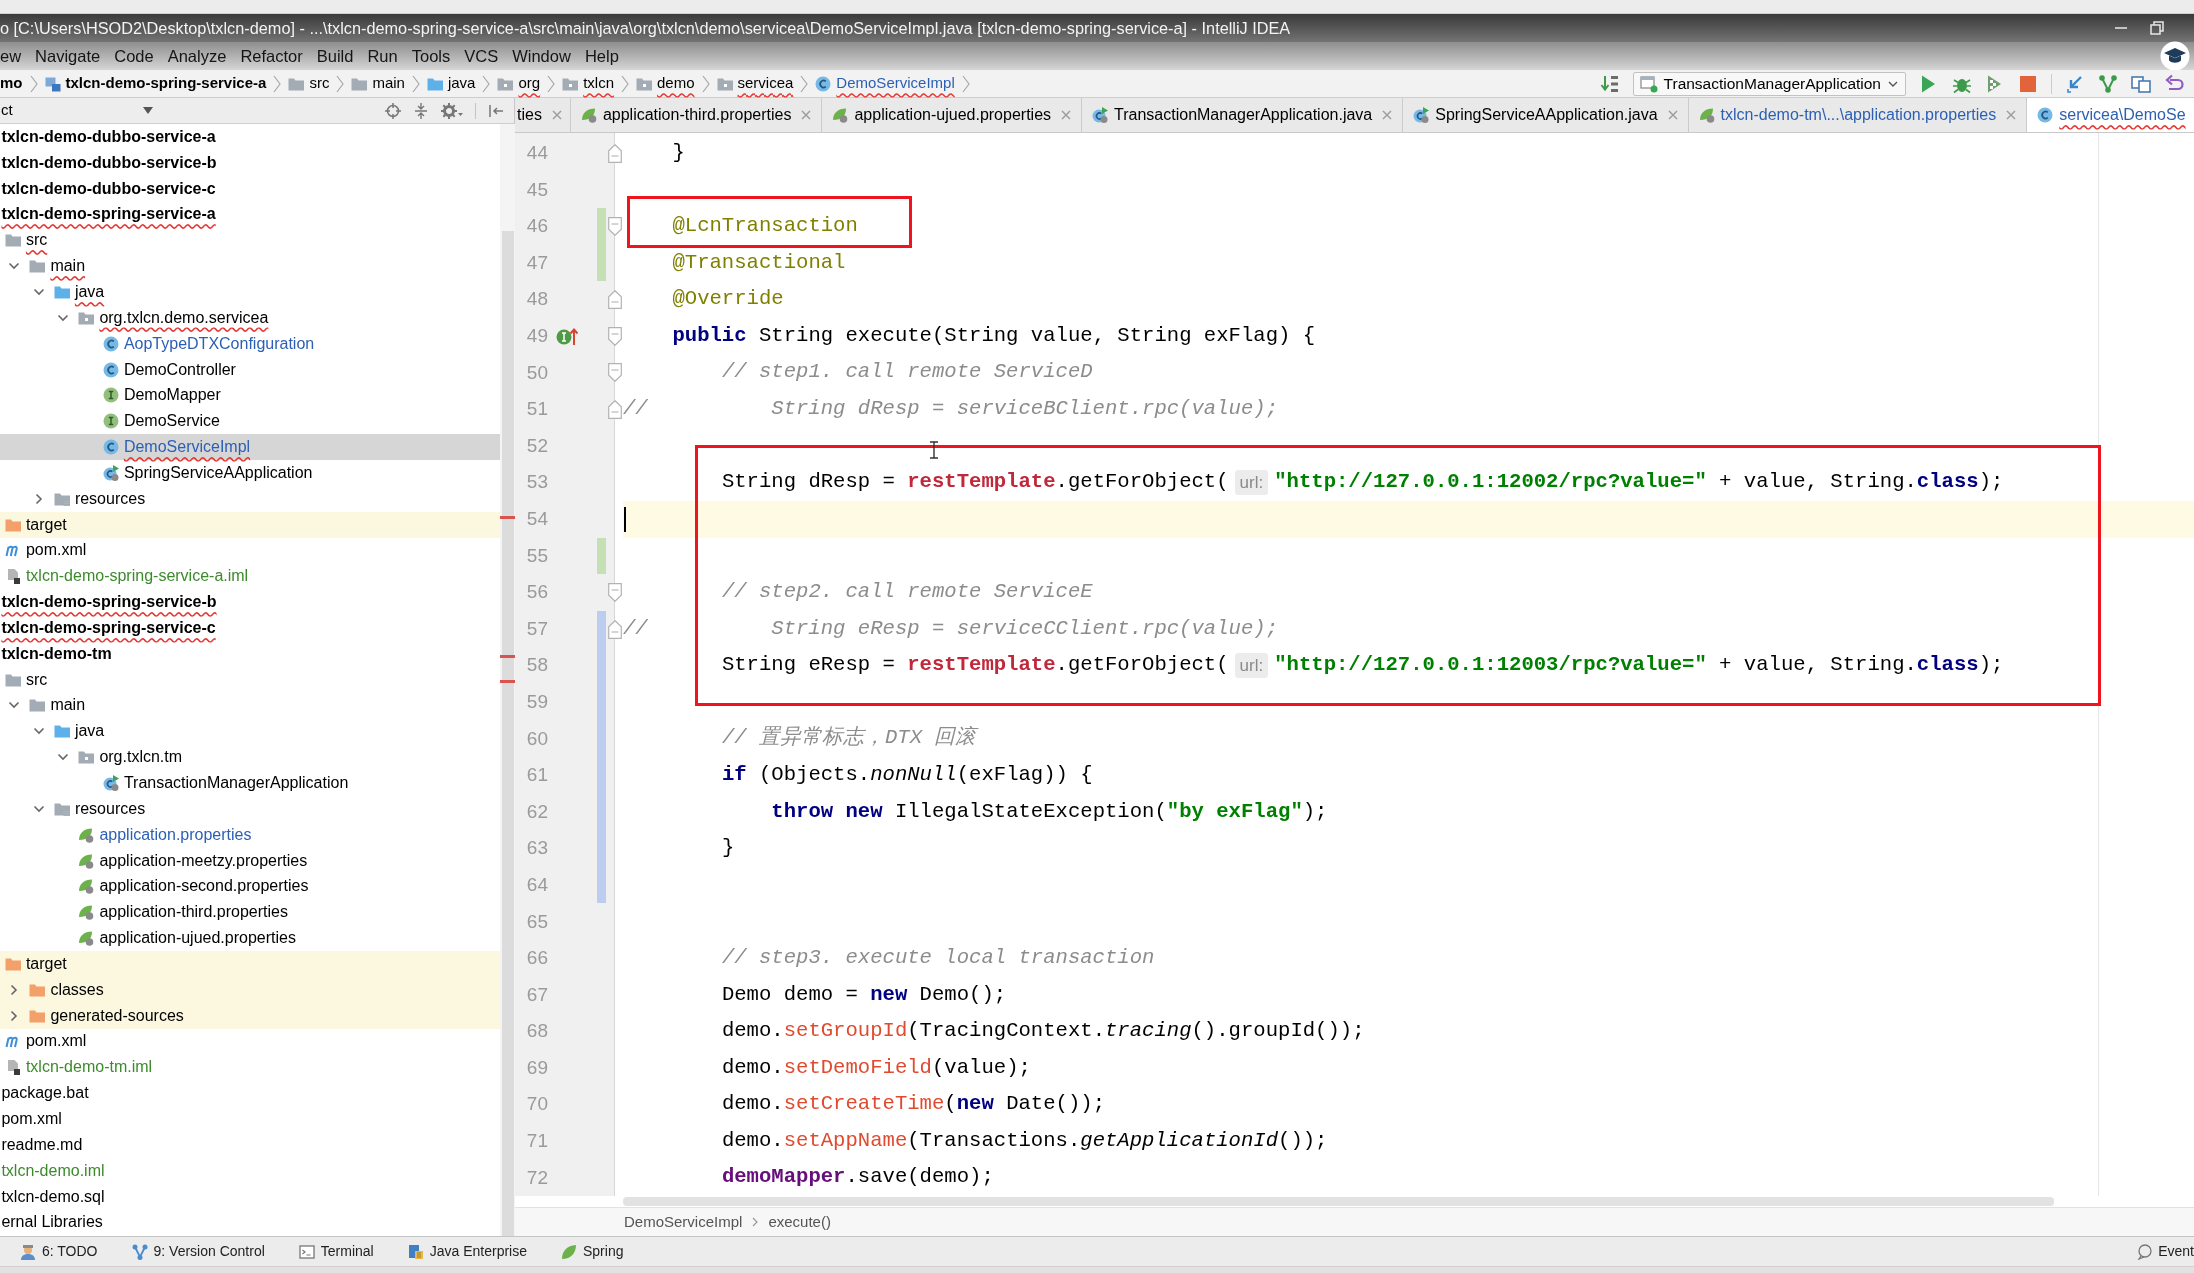 The image size is (2194, 1273). What do you see at coordinates (382, 56) in the screenshot?
I see `menu-item: Run` at bounding box center [382, 56].